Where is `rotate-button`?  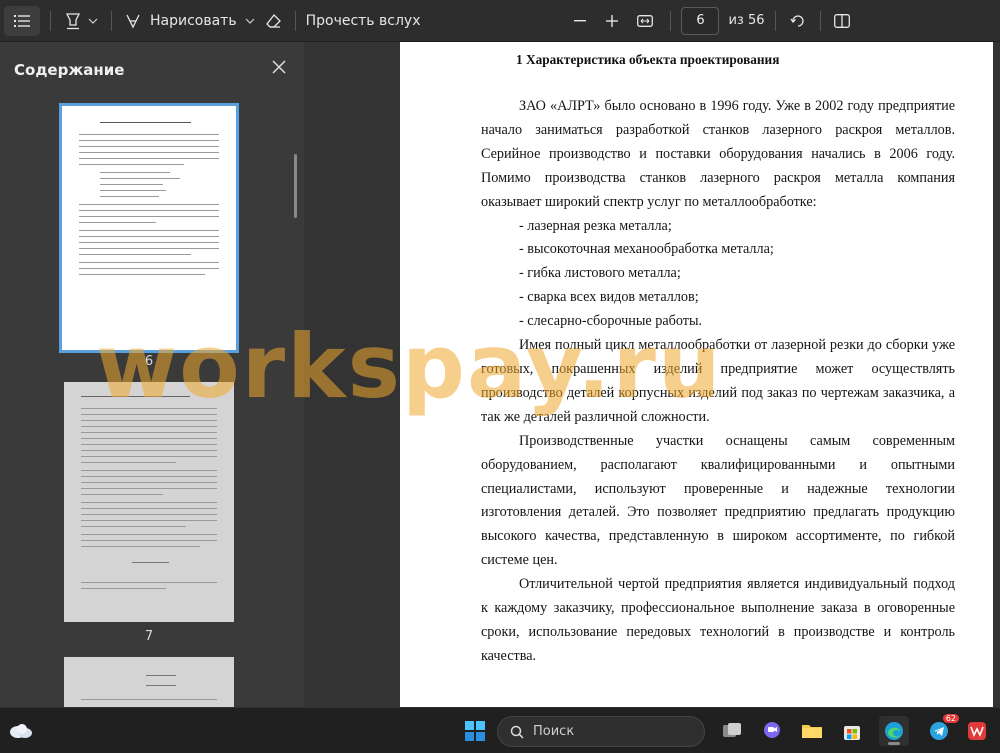 rotate-button is located at coordinates (798, 21).